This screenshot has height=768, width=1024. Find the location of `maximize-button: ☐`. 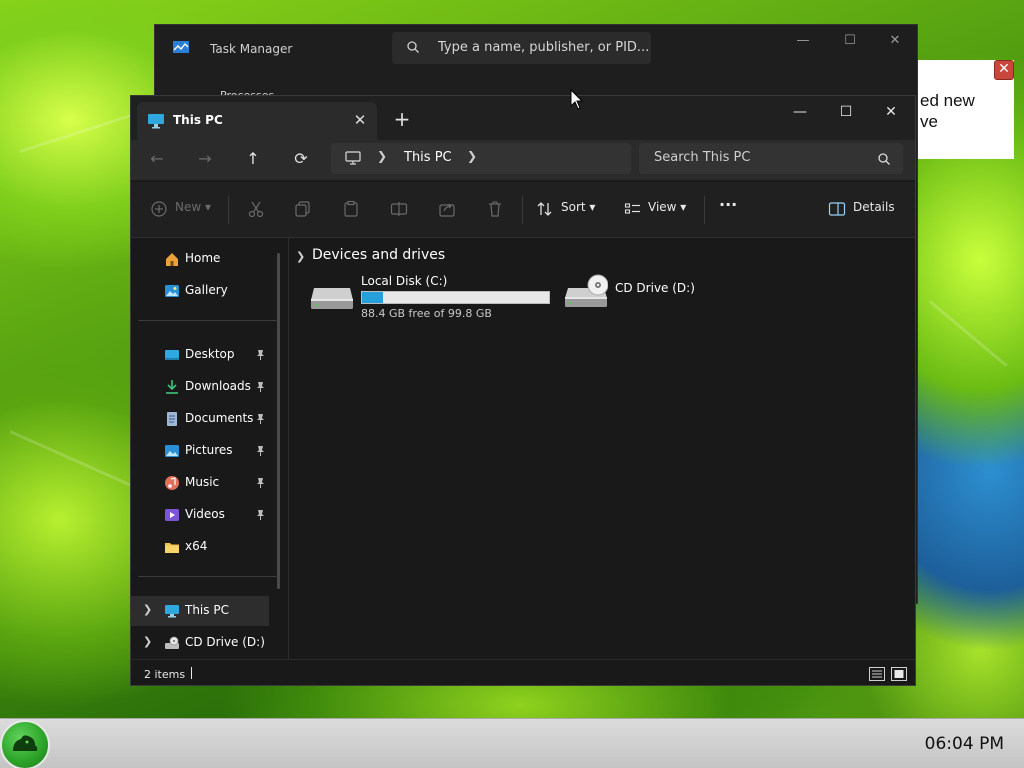

maximize-button: ☐ is located at coordinates (846, 112).